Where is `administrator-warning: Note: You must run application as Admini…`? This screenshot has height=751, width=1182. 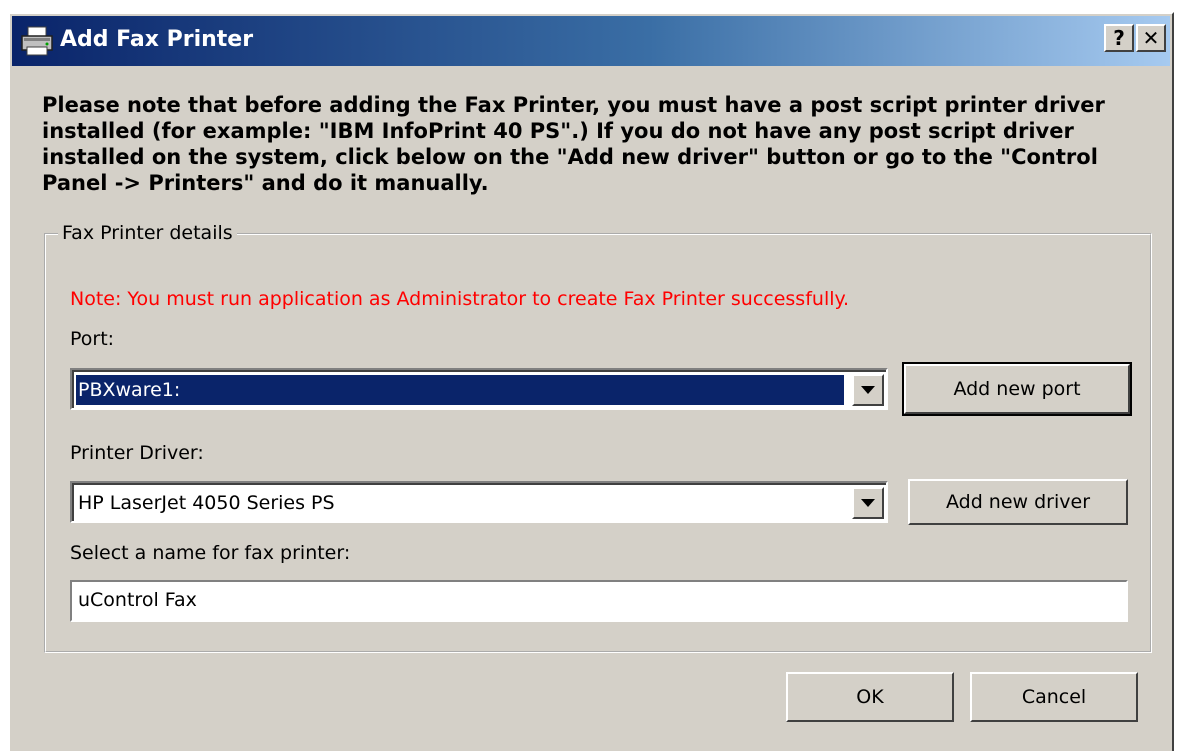
administrator-warning: Note: You must run application as Admini… is located at coordinates (460, 299).